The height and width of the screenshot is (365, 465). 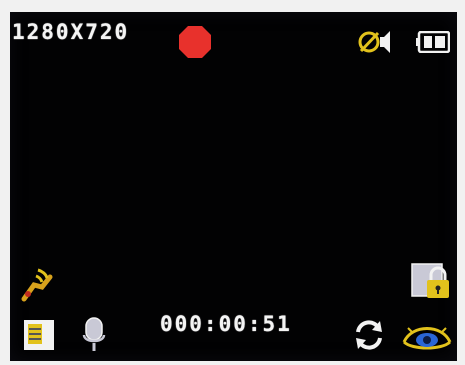 I want to click on battery-icon, so click(x=433, y=42).